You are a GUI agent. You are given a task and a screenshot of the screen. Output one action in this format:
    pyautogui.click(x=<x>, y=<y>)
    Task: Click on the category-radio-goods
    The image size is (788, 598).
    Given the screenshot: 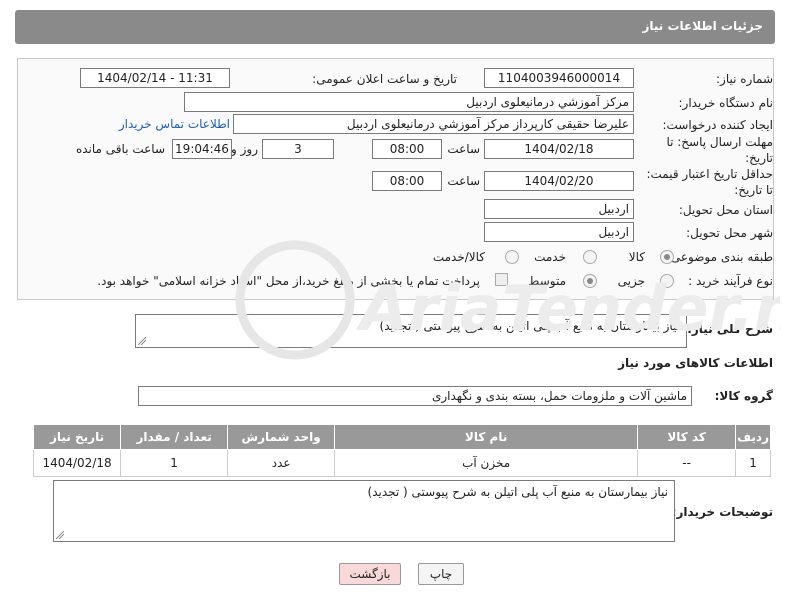 What is the action you would take?
    pyautogui.click(x=667, y=257)
    